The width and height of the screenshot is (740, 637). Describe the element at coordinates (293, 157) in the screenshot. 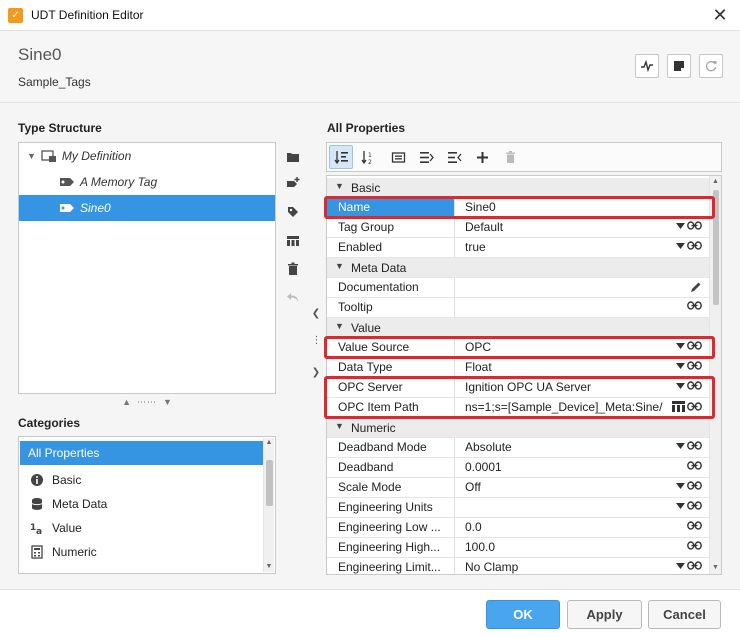

I see `new-folder-button` at that location.